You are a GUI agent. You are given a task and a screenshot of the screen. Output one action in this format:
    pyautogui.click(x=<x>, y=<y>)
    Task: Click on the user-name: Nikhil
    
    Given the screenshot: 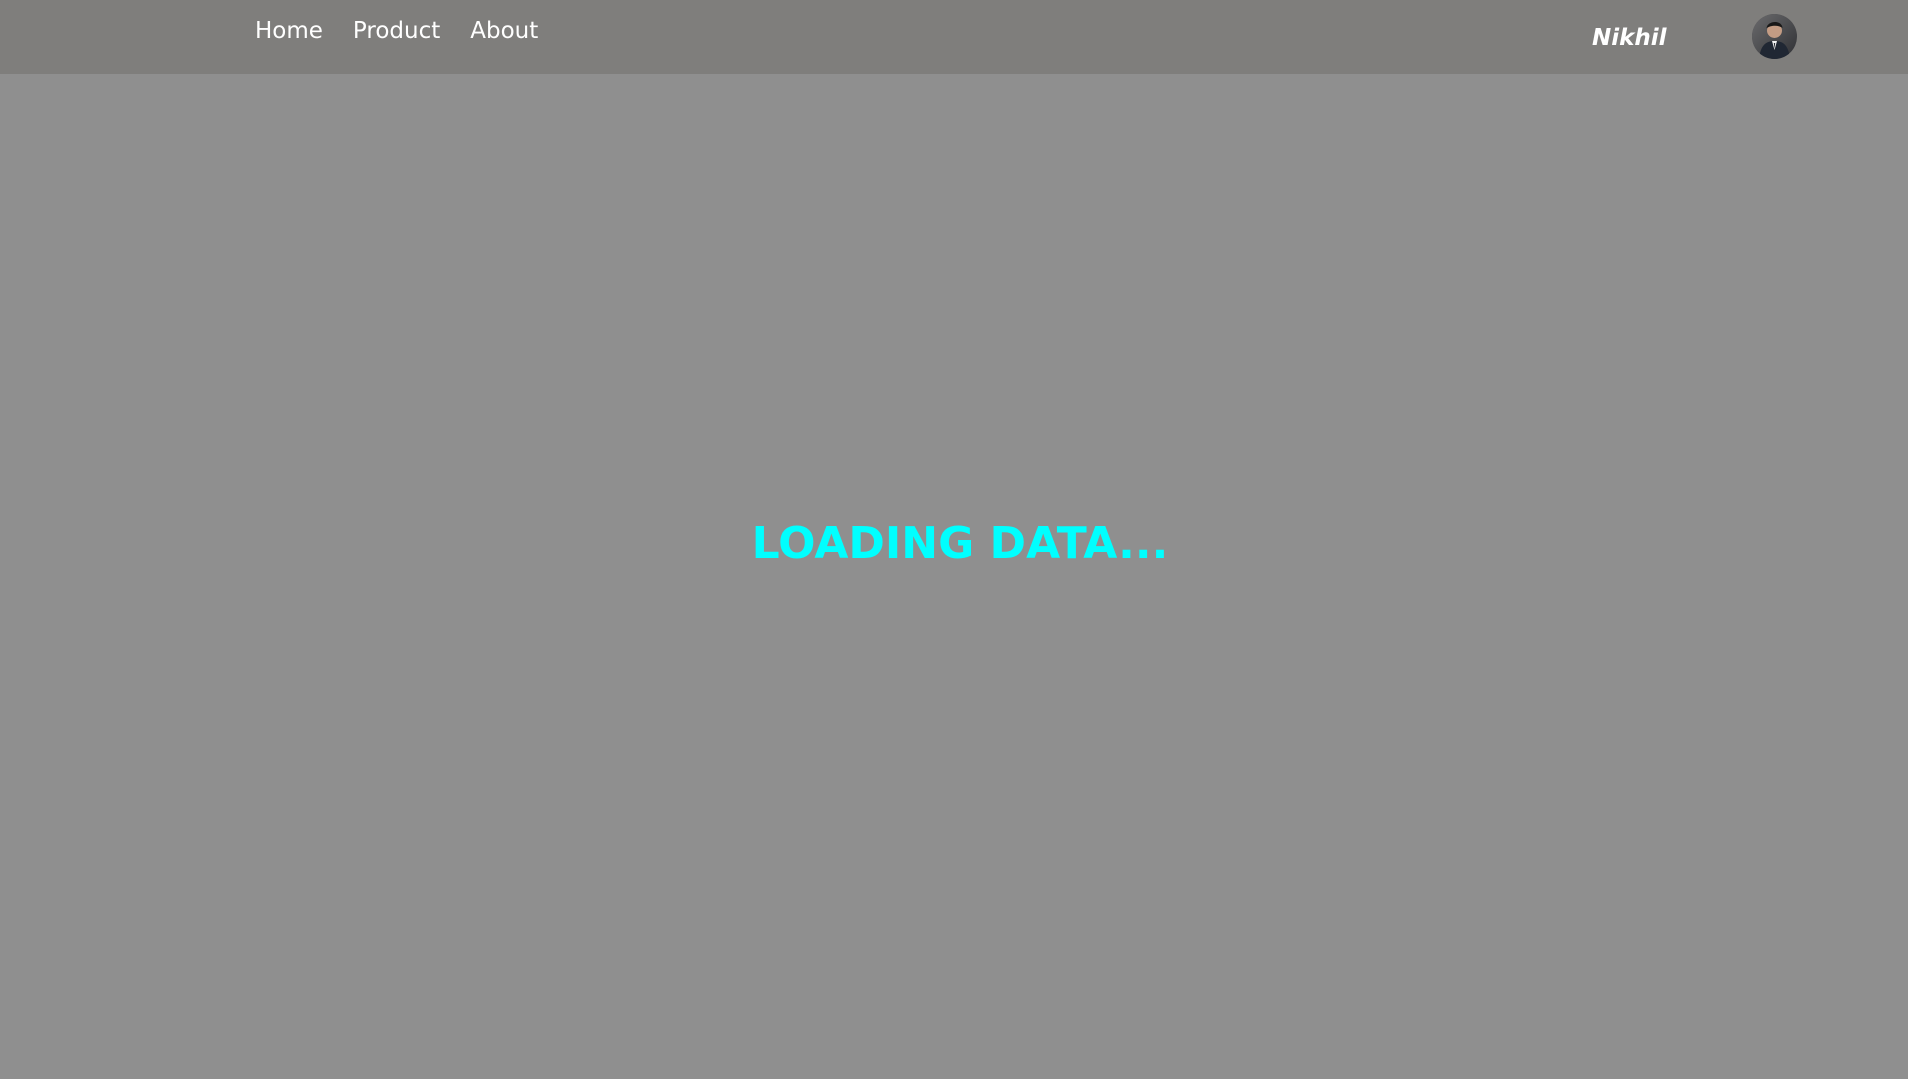 What is the action you would take?
    pyautogui.click(x=1629, y=38)
    